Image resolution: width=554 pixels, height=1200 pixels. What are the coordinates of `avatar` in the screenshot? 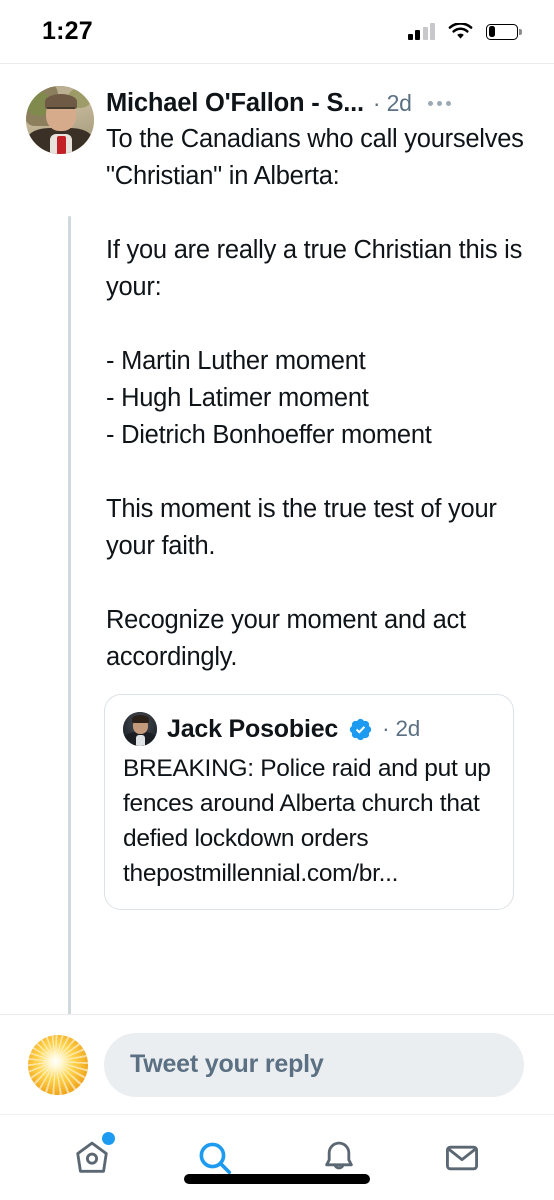 It's located at (60, 120).